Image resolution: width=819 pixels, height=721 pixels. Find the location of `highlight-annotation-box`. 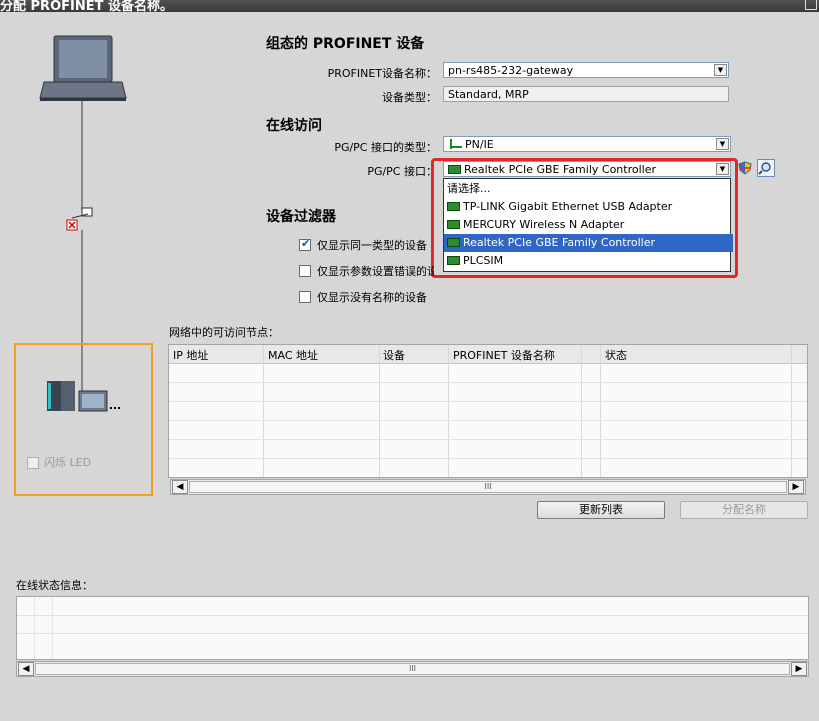

highlight-annotation-box is located at coordinates (584, 218).